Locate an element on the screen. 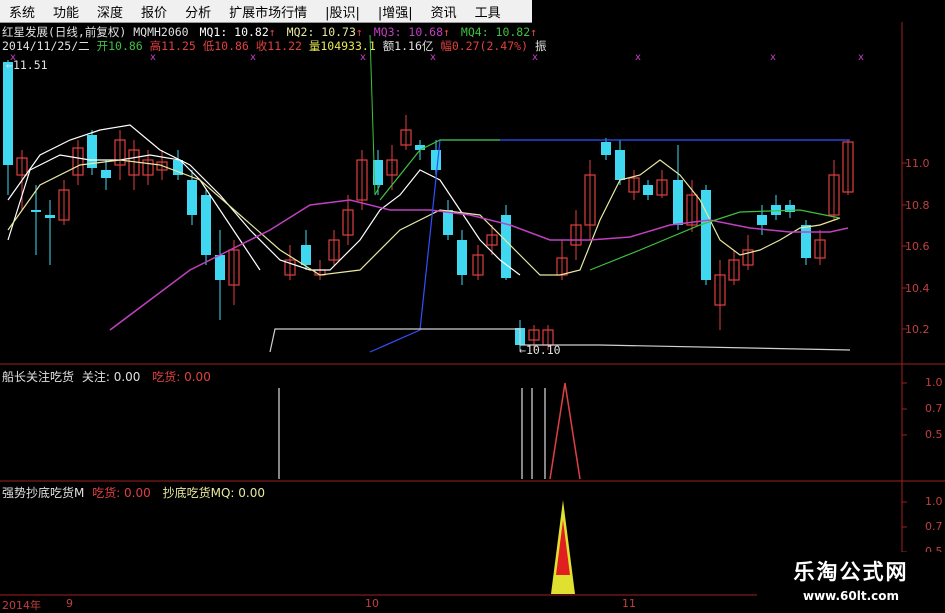 The width and height of the screenshot is (945, 613). watermark-url: www.60lt.com is located at coordinates (851, 596).